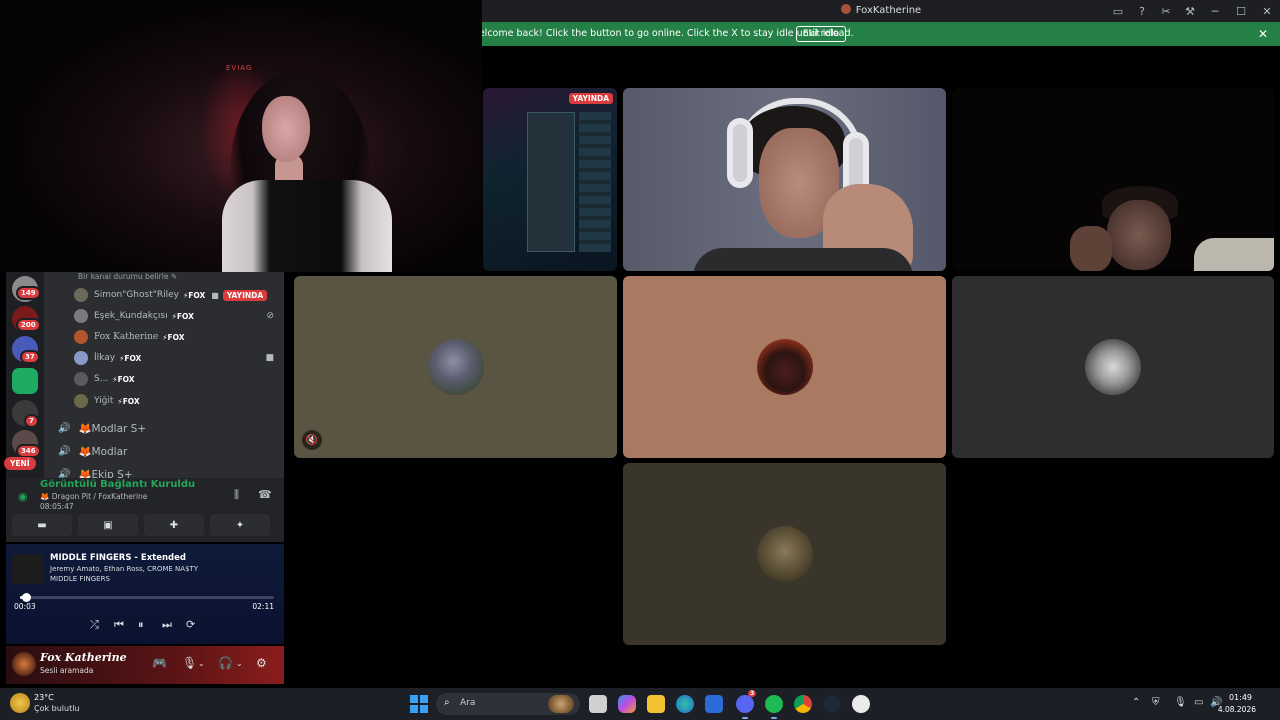 The image size is (1280, 720). I want to click on voice-channel: 🔊 🦊Ekip S+, so click(95, 471).